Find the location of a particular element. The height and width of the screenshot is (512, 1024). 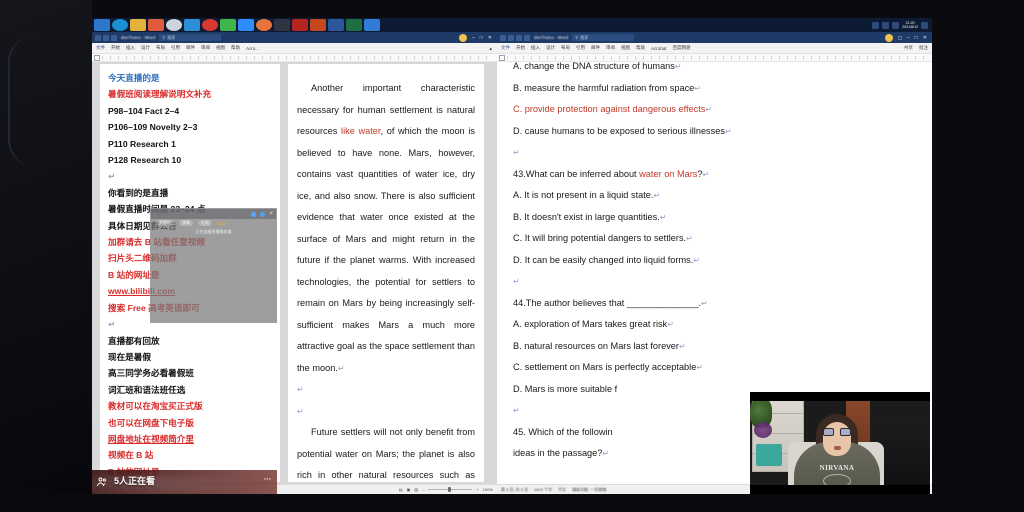

zoom-icon is located at coordinates (246, 25).